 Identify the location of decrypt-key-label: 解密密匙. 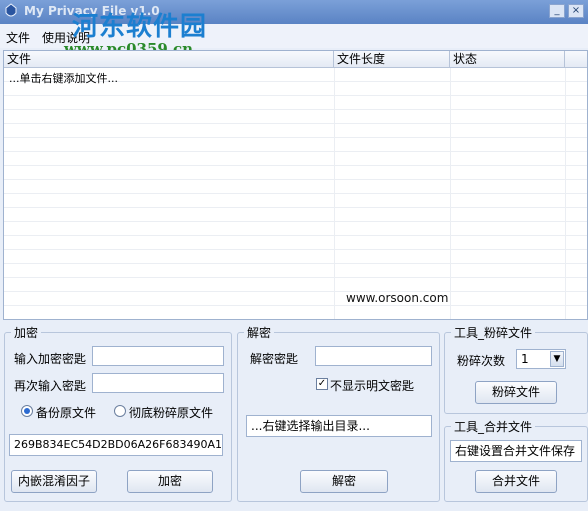
(274, 359).